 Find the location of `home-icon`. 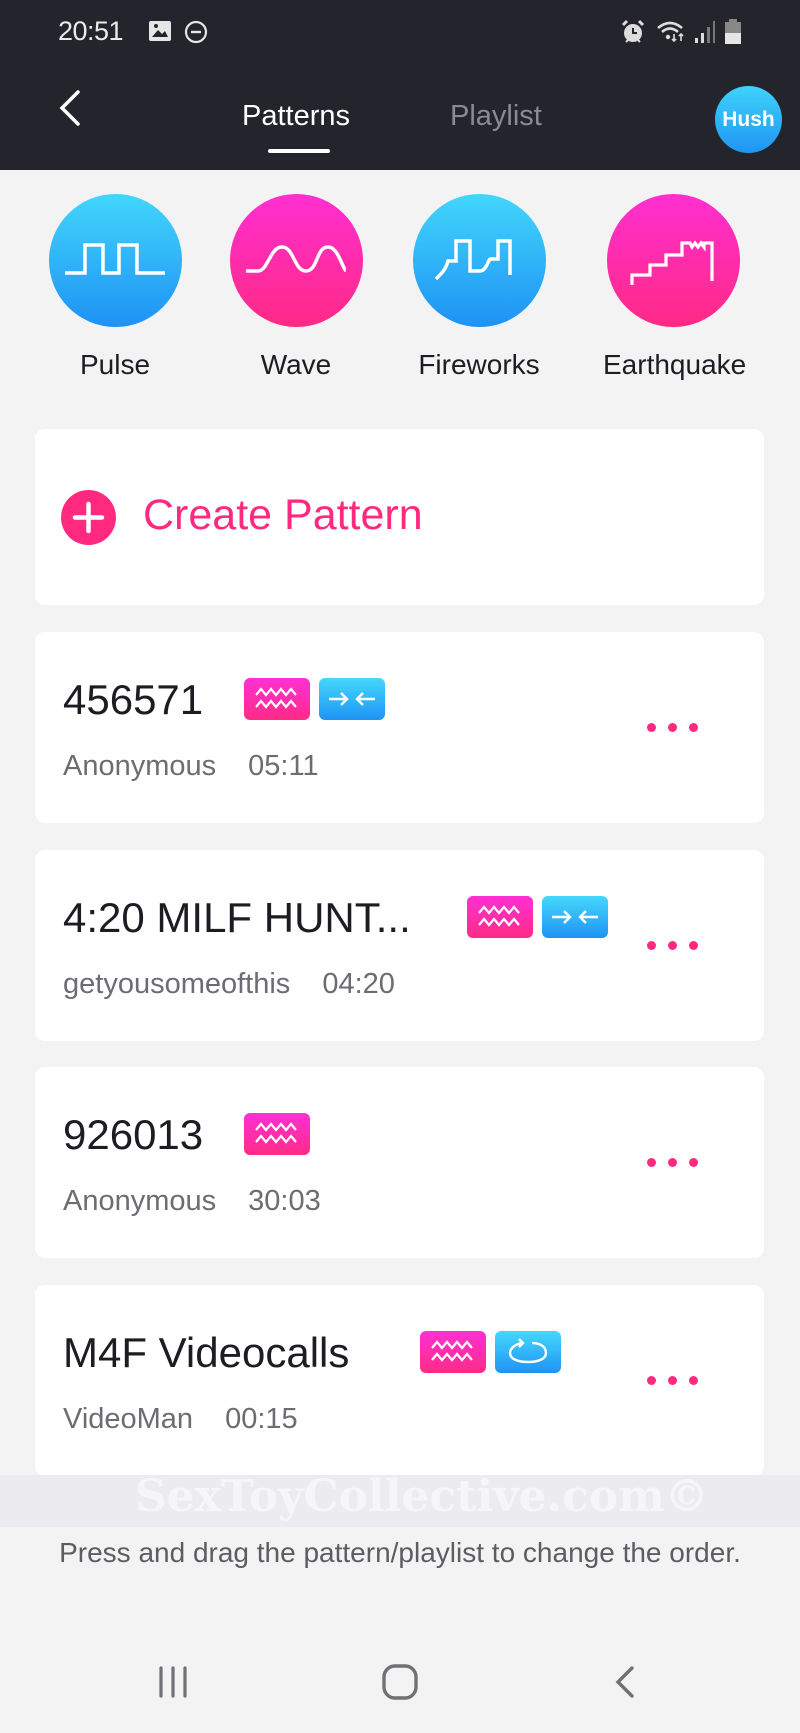

home-icon is located at coordinates (400, 1682).